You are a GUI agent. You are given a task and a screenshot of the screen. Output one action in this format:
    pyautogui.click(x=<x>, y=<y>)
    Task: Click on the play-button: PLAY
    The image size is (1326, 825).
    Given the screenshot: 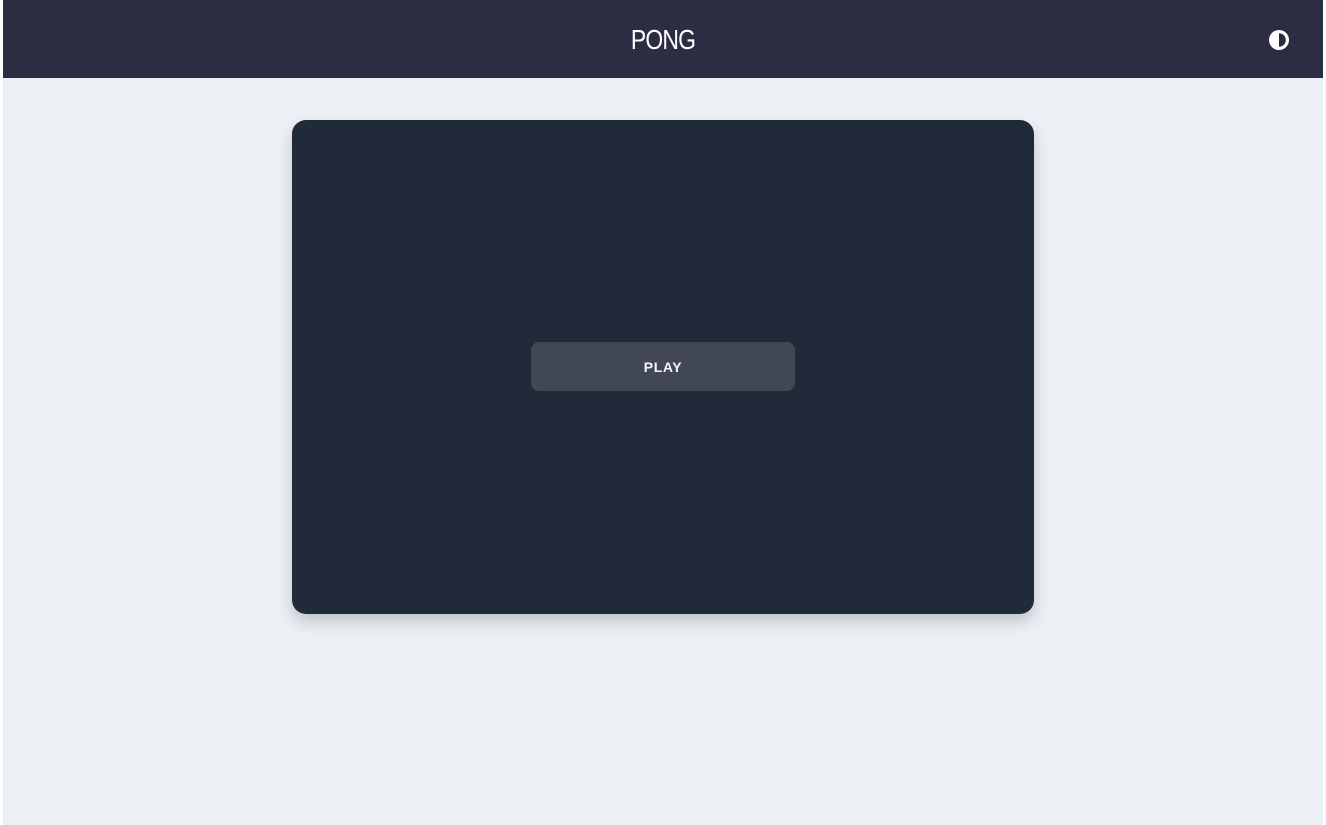 What is the action you would take?
    pyautogui.click(x=663, y=366)
    